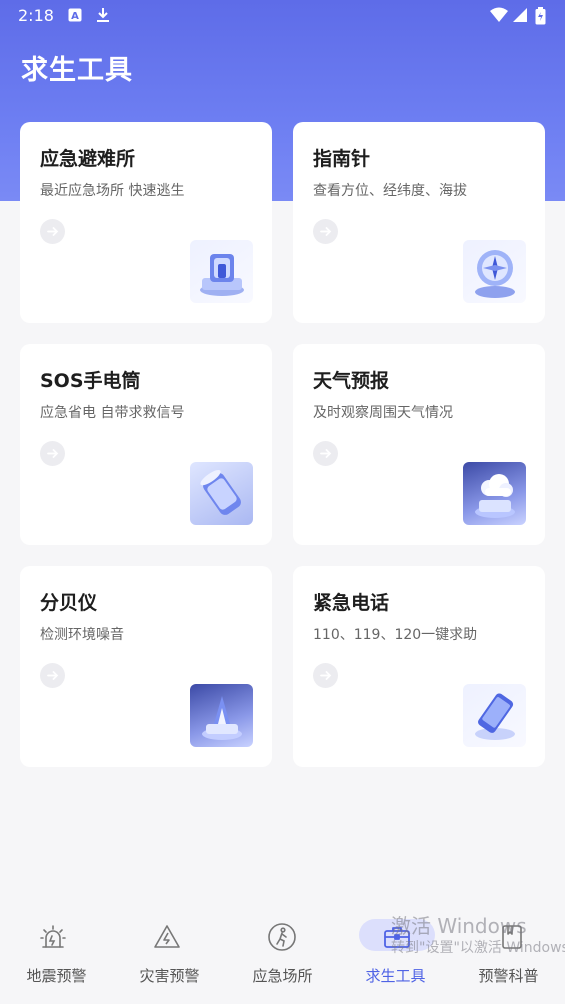 The height and width of the screenshot is (1004, 565). I want to click on battery-icon, so click(540, 18).